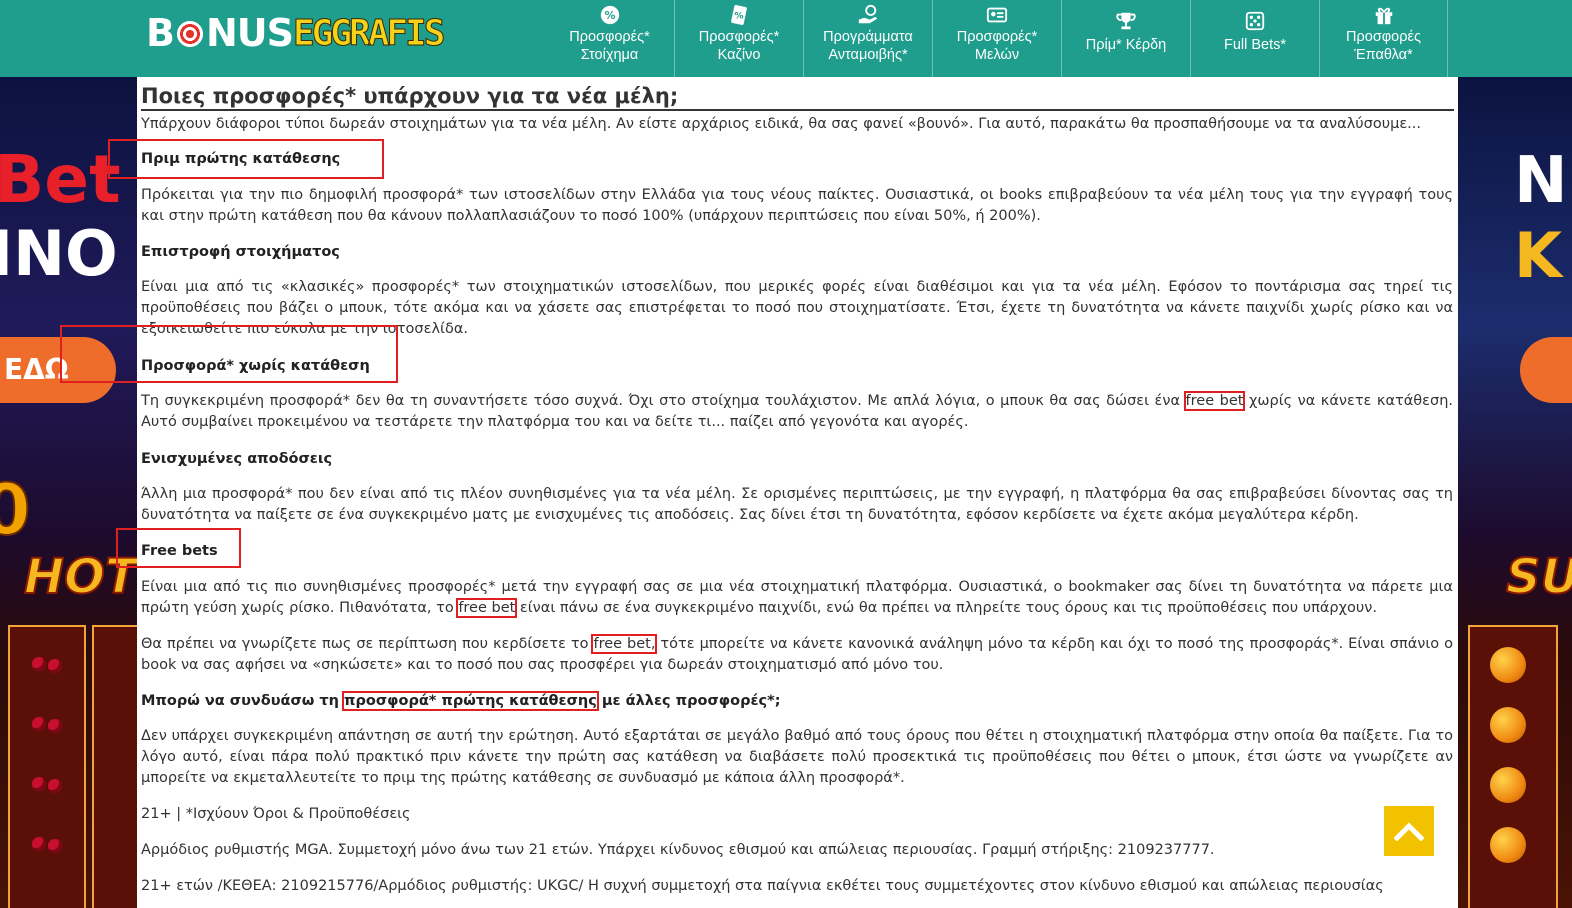 This screenshot has width=1572, height=908. Describe the element at coordinates (1513, 766) in the screenshot. I see `slot-reel-right` at that location.